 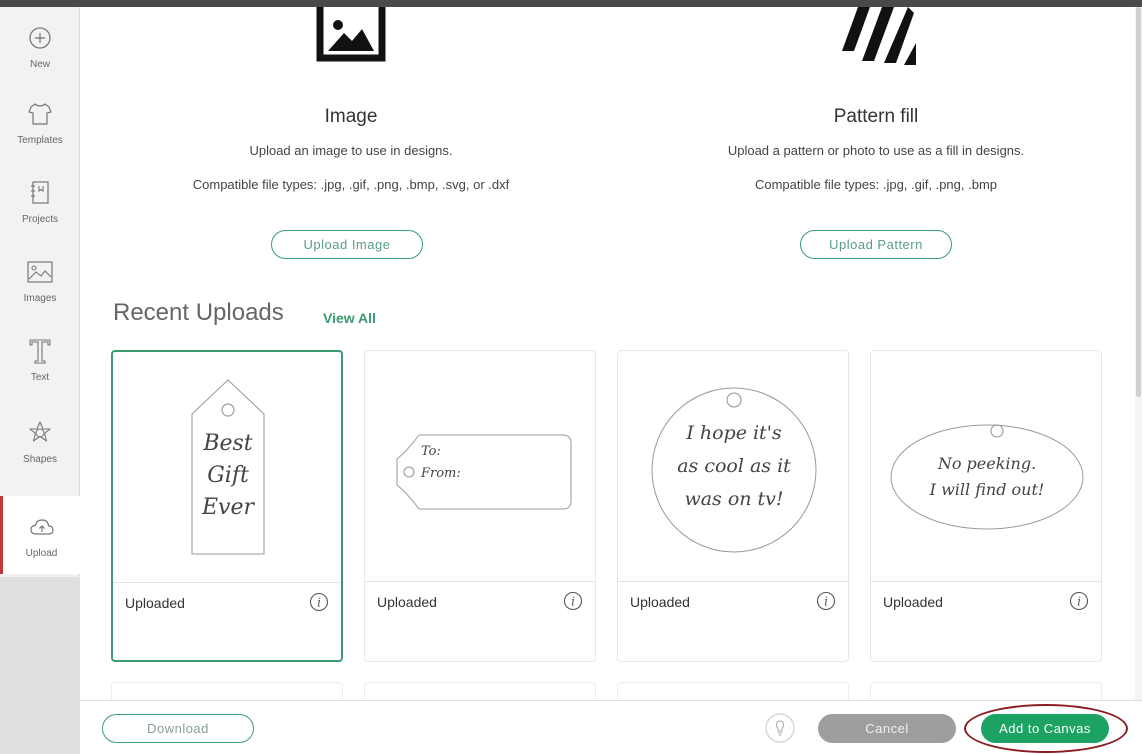 What do you see at coordinates (611, 727) in the screenshot?
I see `footer-bar: Download Cancel Add to Canvas` at bounding box center [611, 727].